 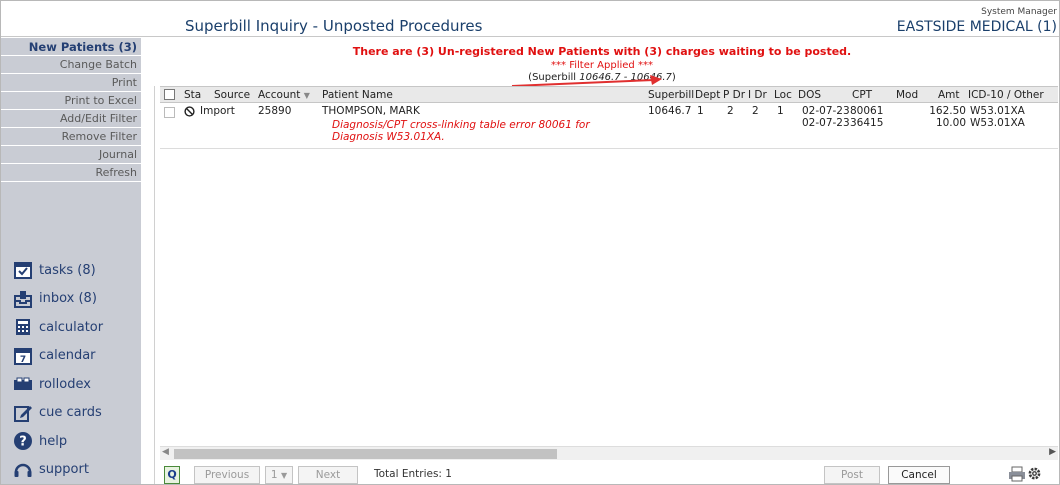 What do you see at coordinates (357, 95) in the screenshot?
I see `col-patient-name: Patient Name` at bounding box center [357, 95].